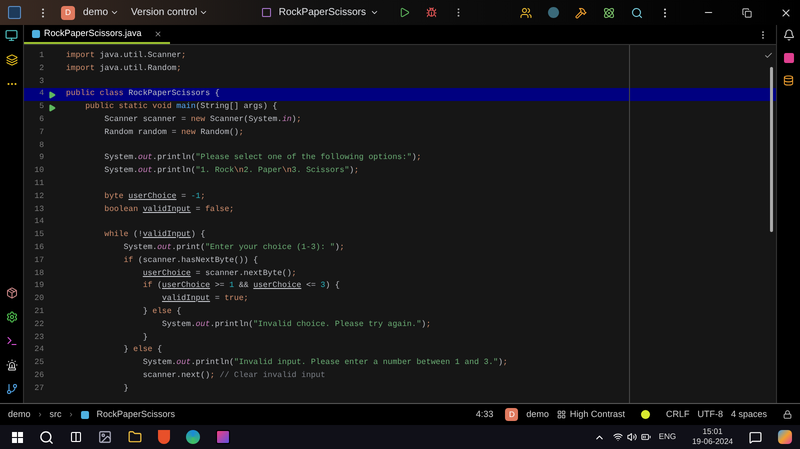 This screenshot has width=800, height=449. Describe the element at coordinates (38, 324) in the screenshot. I see `line-number: 22` at that location.